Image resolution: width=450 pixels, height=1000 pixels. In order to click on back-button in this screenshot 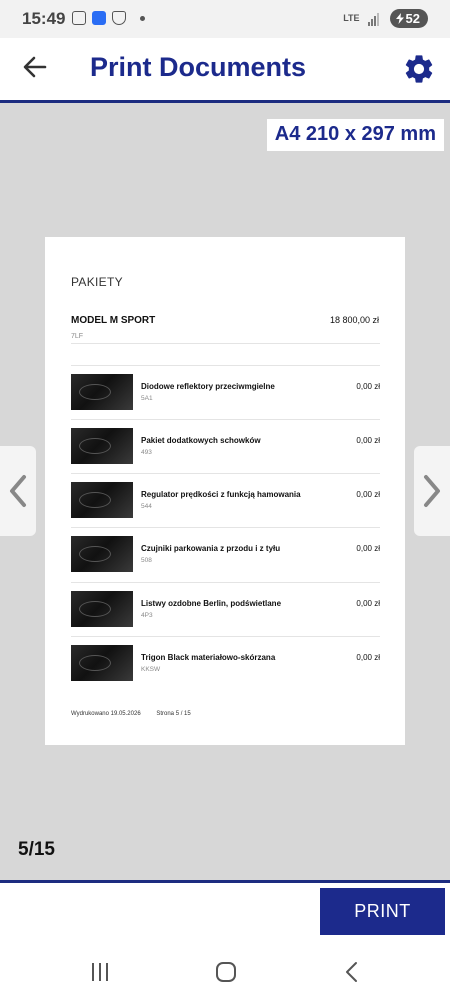, I will do `click(35, 67)`.